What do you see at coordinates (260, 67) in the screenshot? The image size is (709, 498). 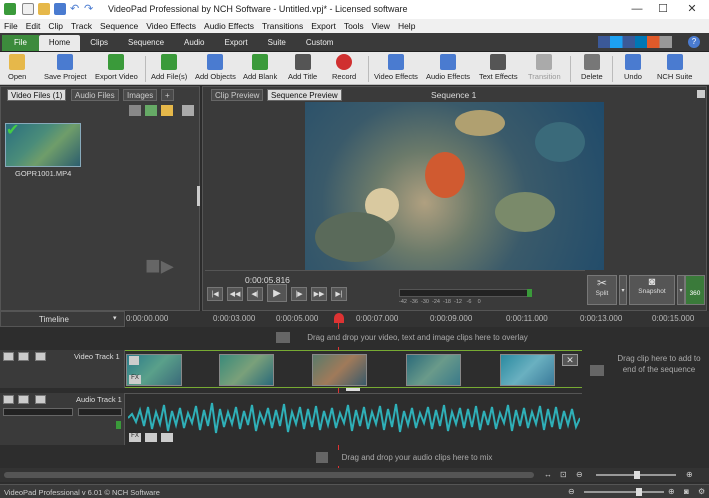 I see `add-blank-button: Add Blank` at bounding box center [260, 67].